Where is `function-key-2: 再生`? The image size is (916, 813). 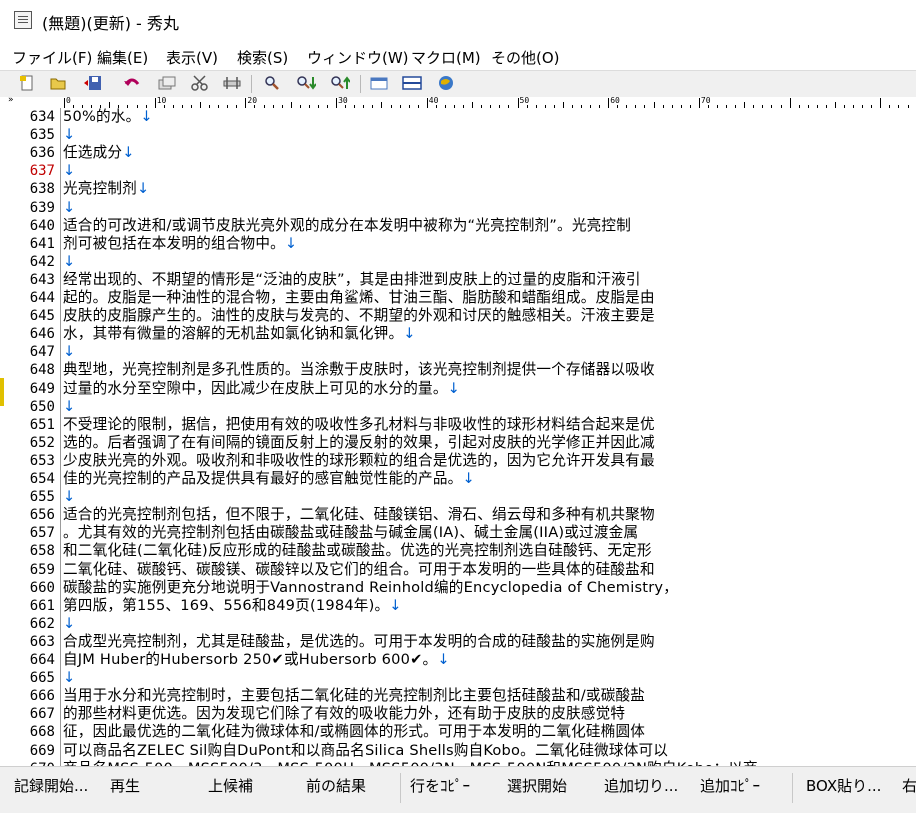 function-key-2: 再生 is located at coordinates (125, 785).